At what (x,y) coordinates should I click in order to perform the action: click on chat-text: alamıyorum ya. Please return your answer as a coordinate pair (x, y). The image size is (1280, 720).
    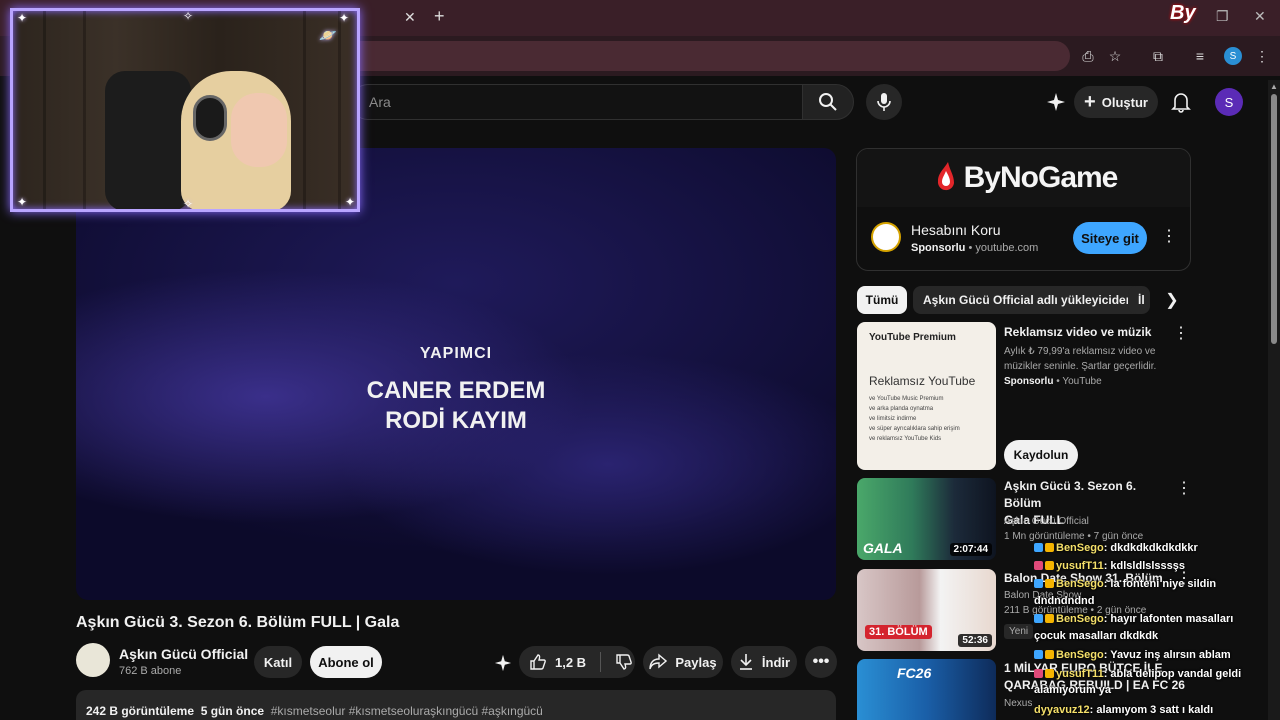
    Looking at the image, I should click on (1073, 690).